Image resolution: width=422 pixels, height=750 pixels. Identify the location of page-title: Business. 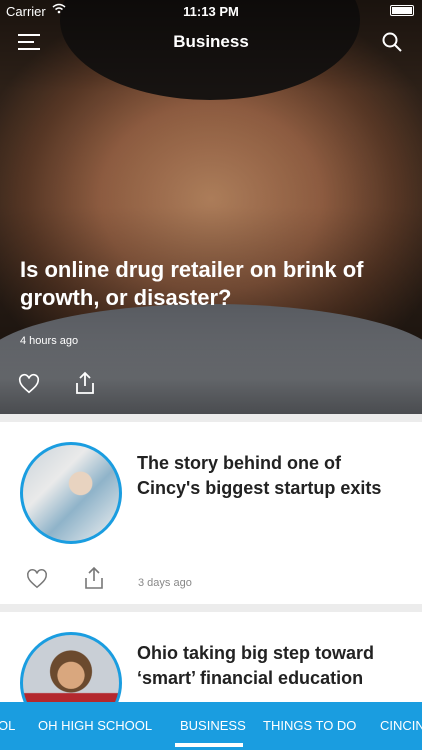
(211, 41).